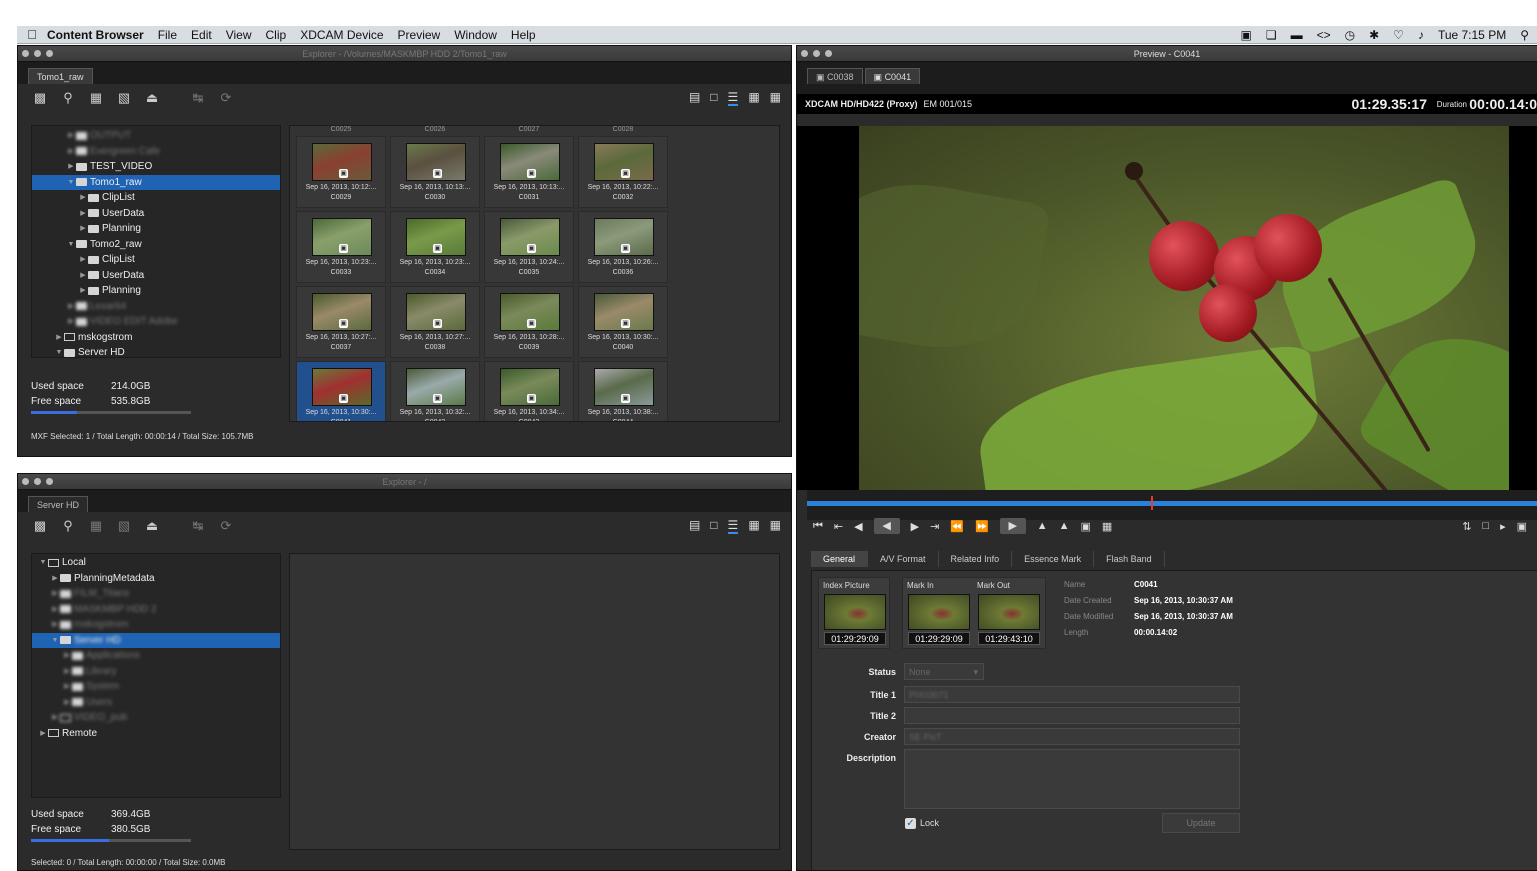 The height and width of the screenshot is (871, 1537). What do you see at coordinates (167, 35) in the screenshot?
I see `menu-file: File` at bounding box center [167, 35].